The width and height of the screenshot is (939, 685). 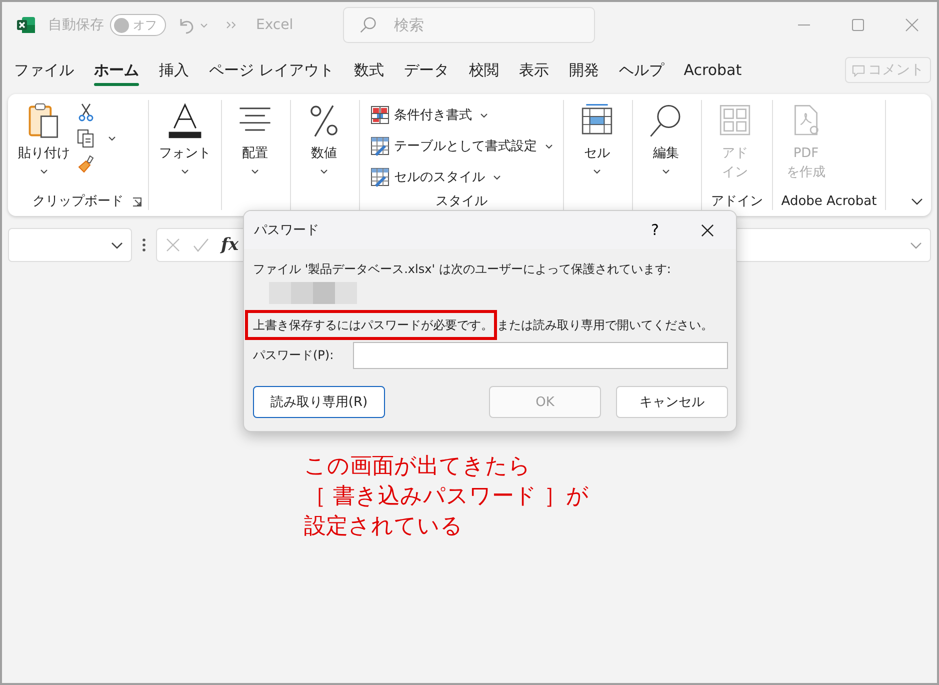 What do you see at coordinates (271, 70) in the screenshot?
I see `menu-tab: ページ レイアウト` at bounding box center [271, 70].